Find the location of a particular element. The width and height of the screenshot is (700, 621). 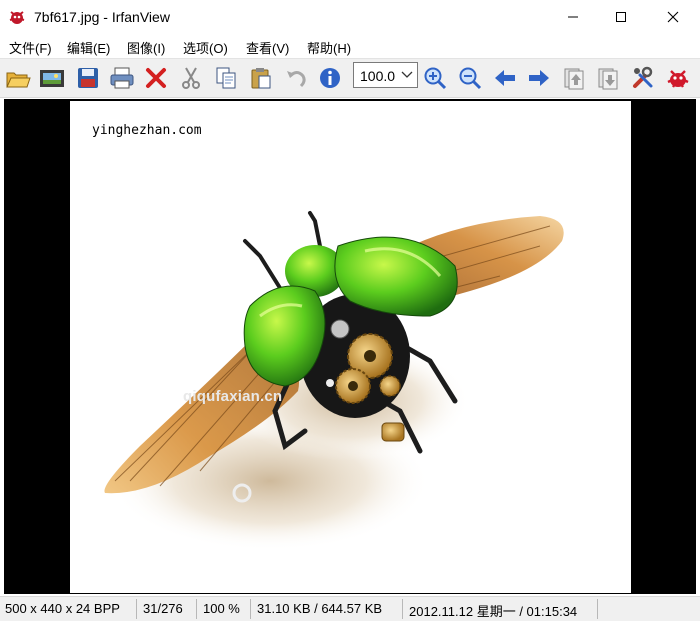

page-down-icon is located at coordinates (608, 79).